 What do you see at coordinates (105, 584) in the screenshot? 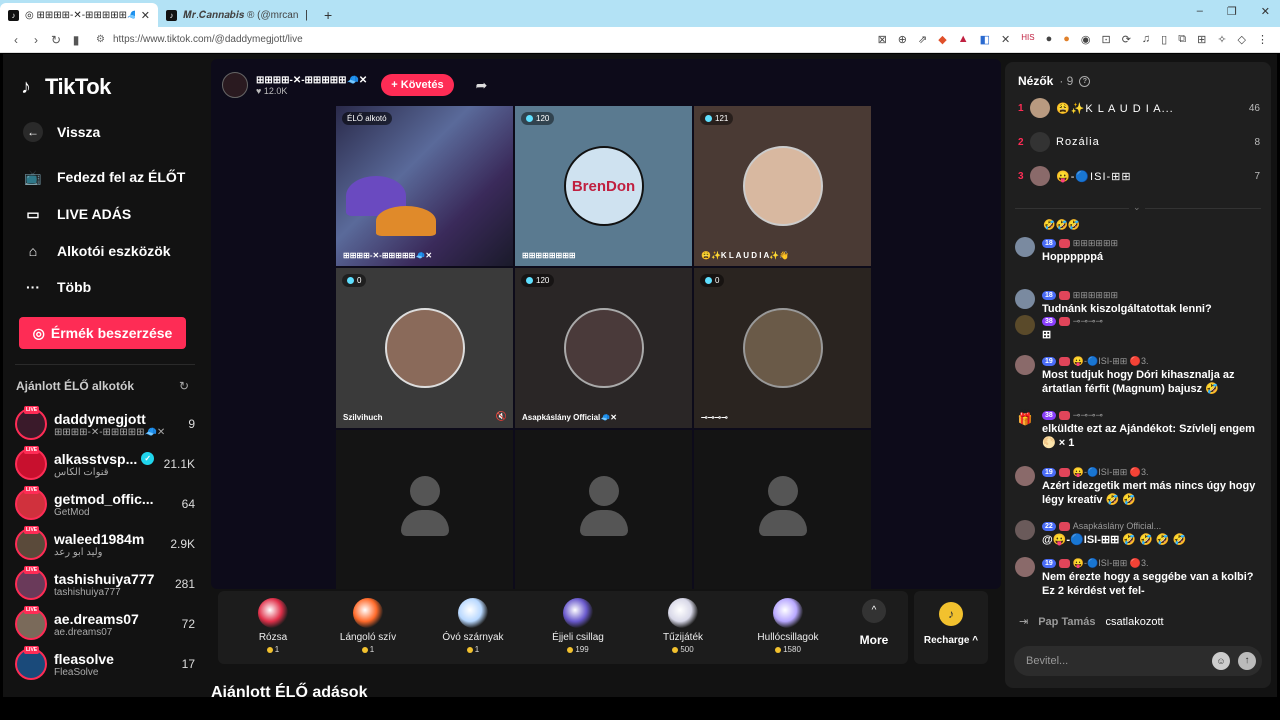
I see `recommended-creator-item: LIVE tashishuiya777 tashishuiya777 281` at bounding box center [105, 584].